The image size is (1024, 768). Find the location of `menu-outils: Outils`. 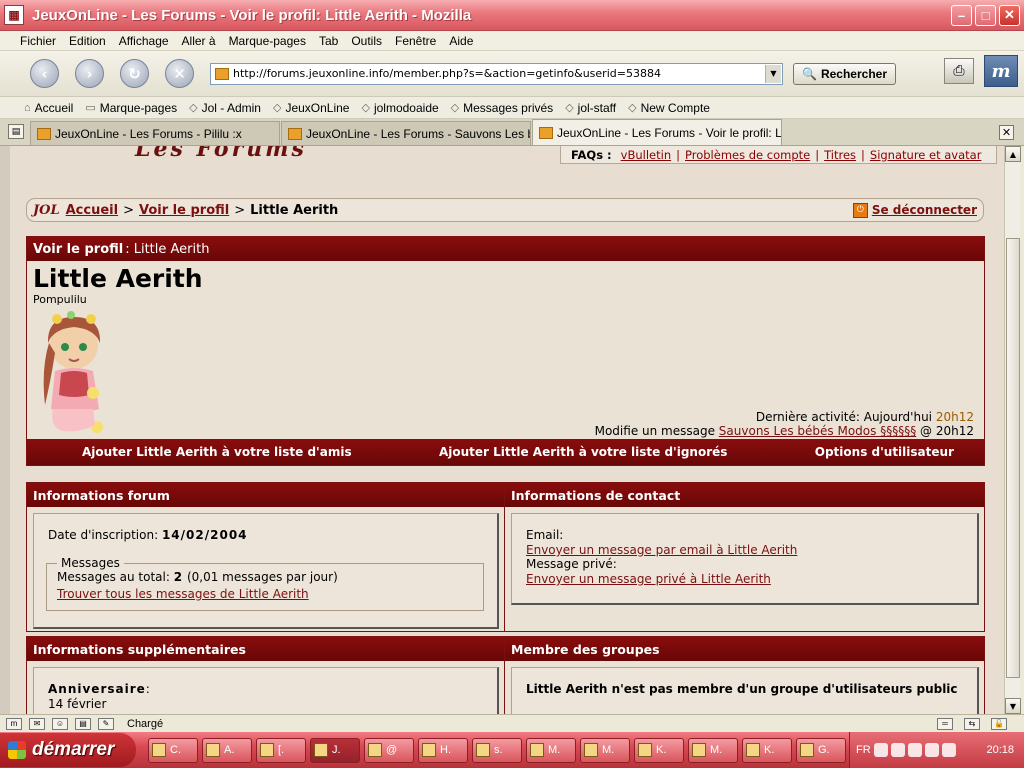

menu-outils: Outils is located at coordinates (366, 41).